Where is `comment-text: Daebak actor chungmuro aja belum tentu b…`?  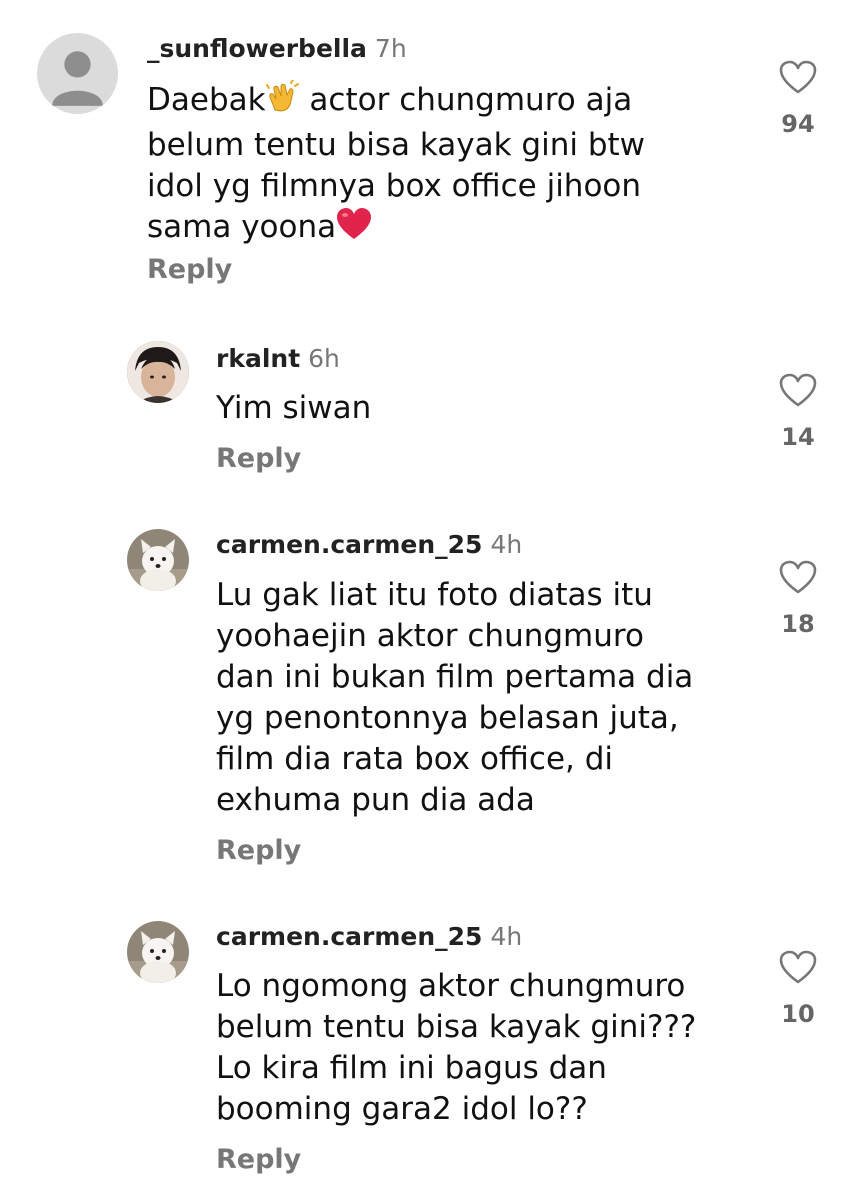 comment-text: Daebak actor chungmuro aja belum tentu b… is located at coordinates (396, 165).